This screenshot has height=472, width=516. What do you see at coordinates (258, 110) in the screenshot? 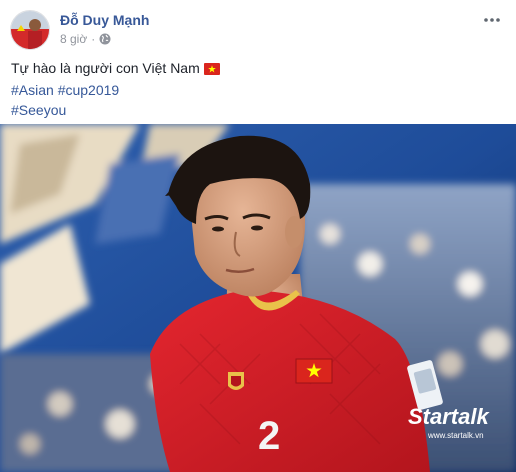
I see `hashtag-line-2: #Seeyou` at bounding box center [258, 110].